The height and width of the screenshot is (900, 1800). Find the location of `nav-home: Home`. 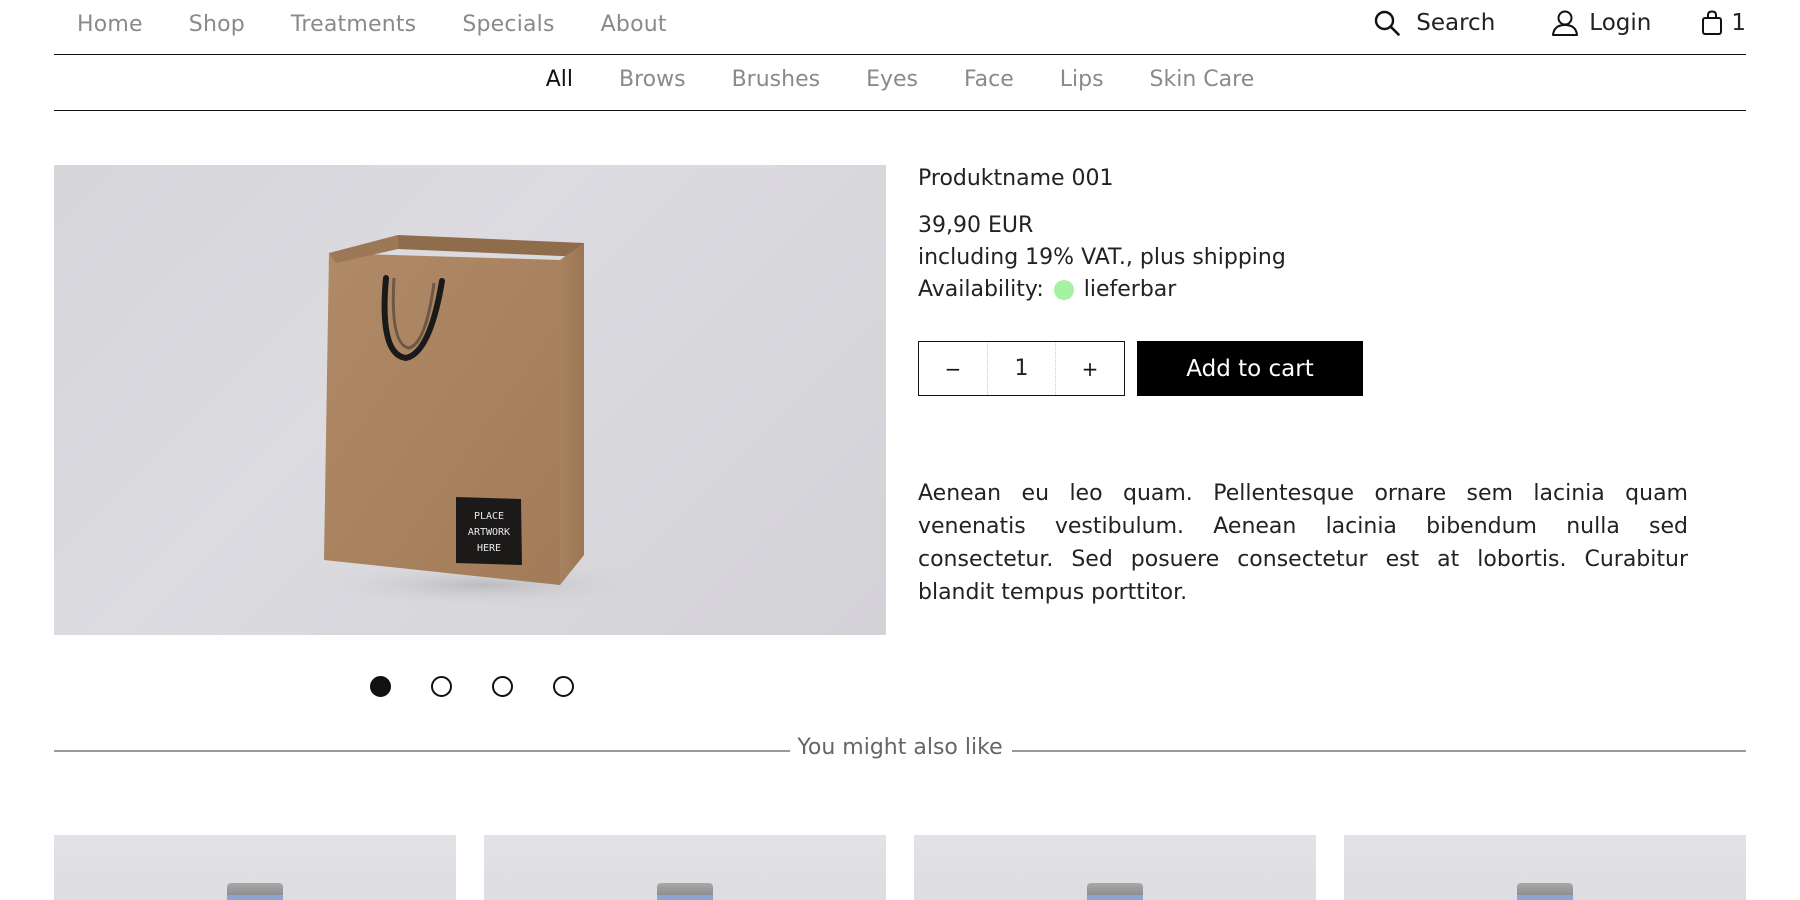

nav-home: Home is located at coordinates (110, 24).